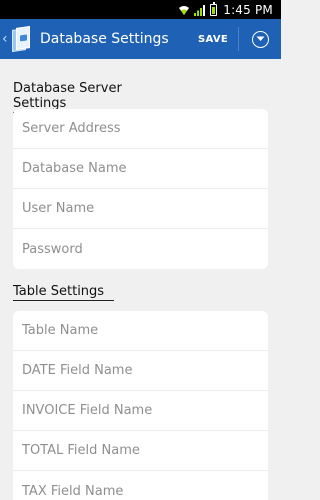 The image size is (320, 500). Describe the element at coordinates (145, 330) in the screenshot. I see `table-name-field` at that location.